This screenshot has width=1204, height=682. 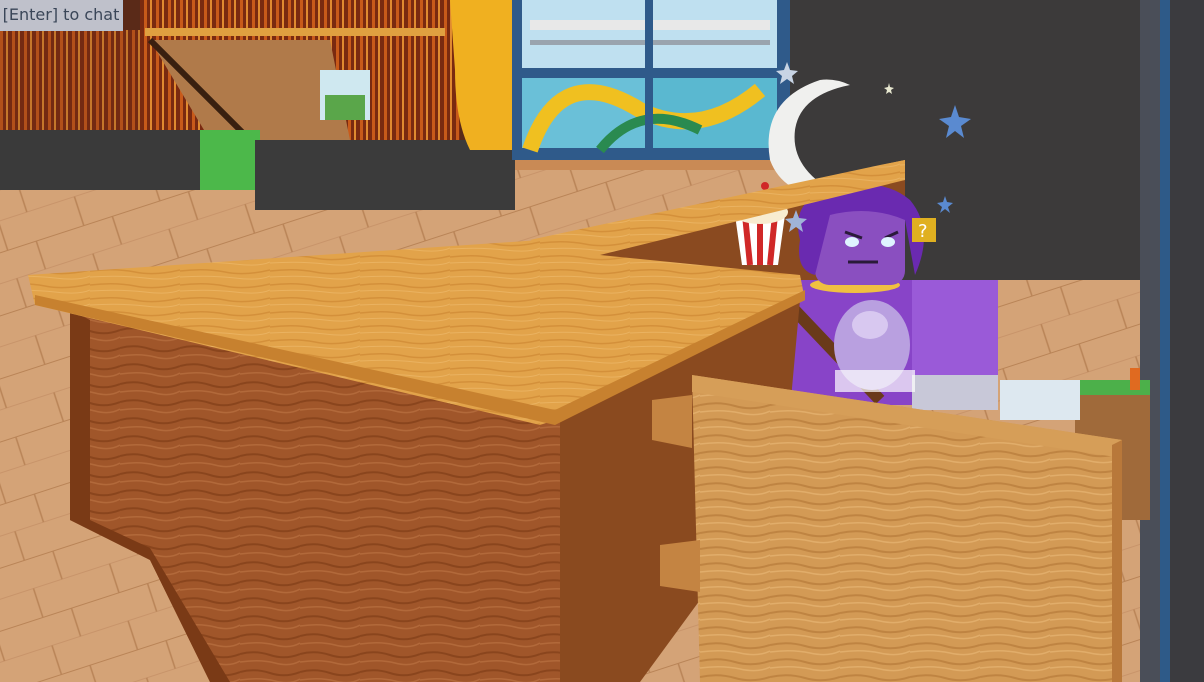 What do you see at coordinates (107, 160) in the screenshot?
I see `dark-wall-left` at bounding box center [107, 160].